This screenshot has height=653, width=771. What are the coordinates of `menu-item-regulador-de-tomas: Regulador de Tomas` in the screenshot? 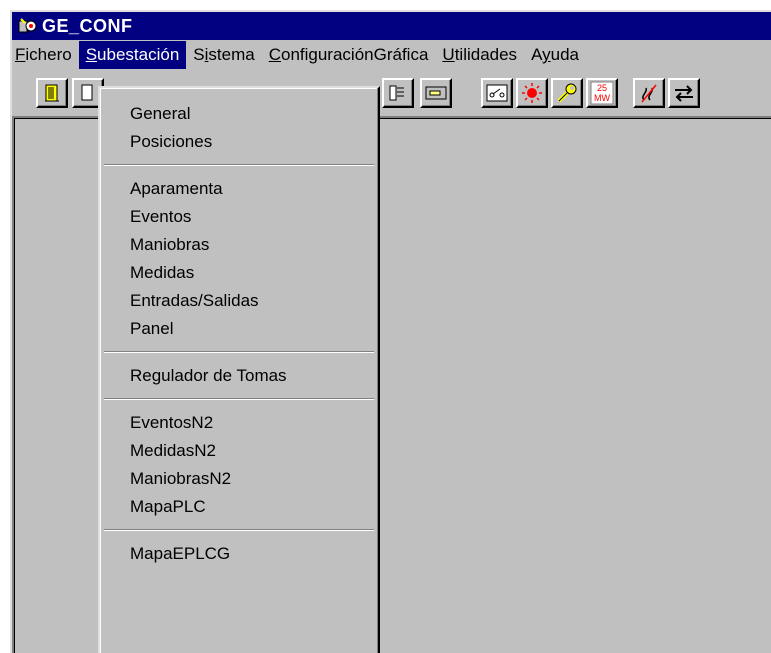 It's located at (239, 376).